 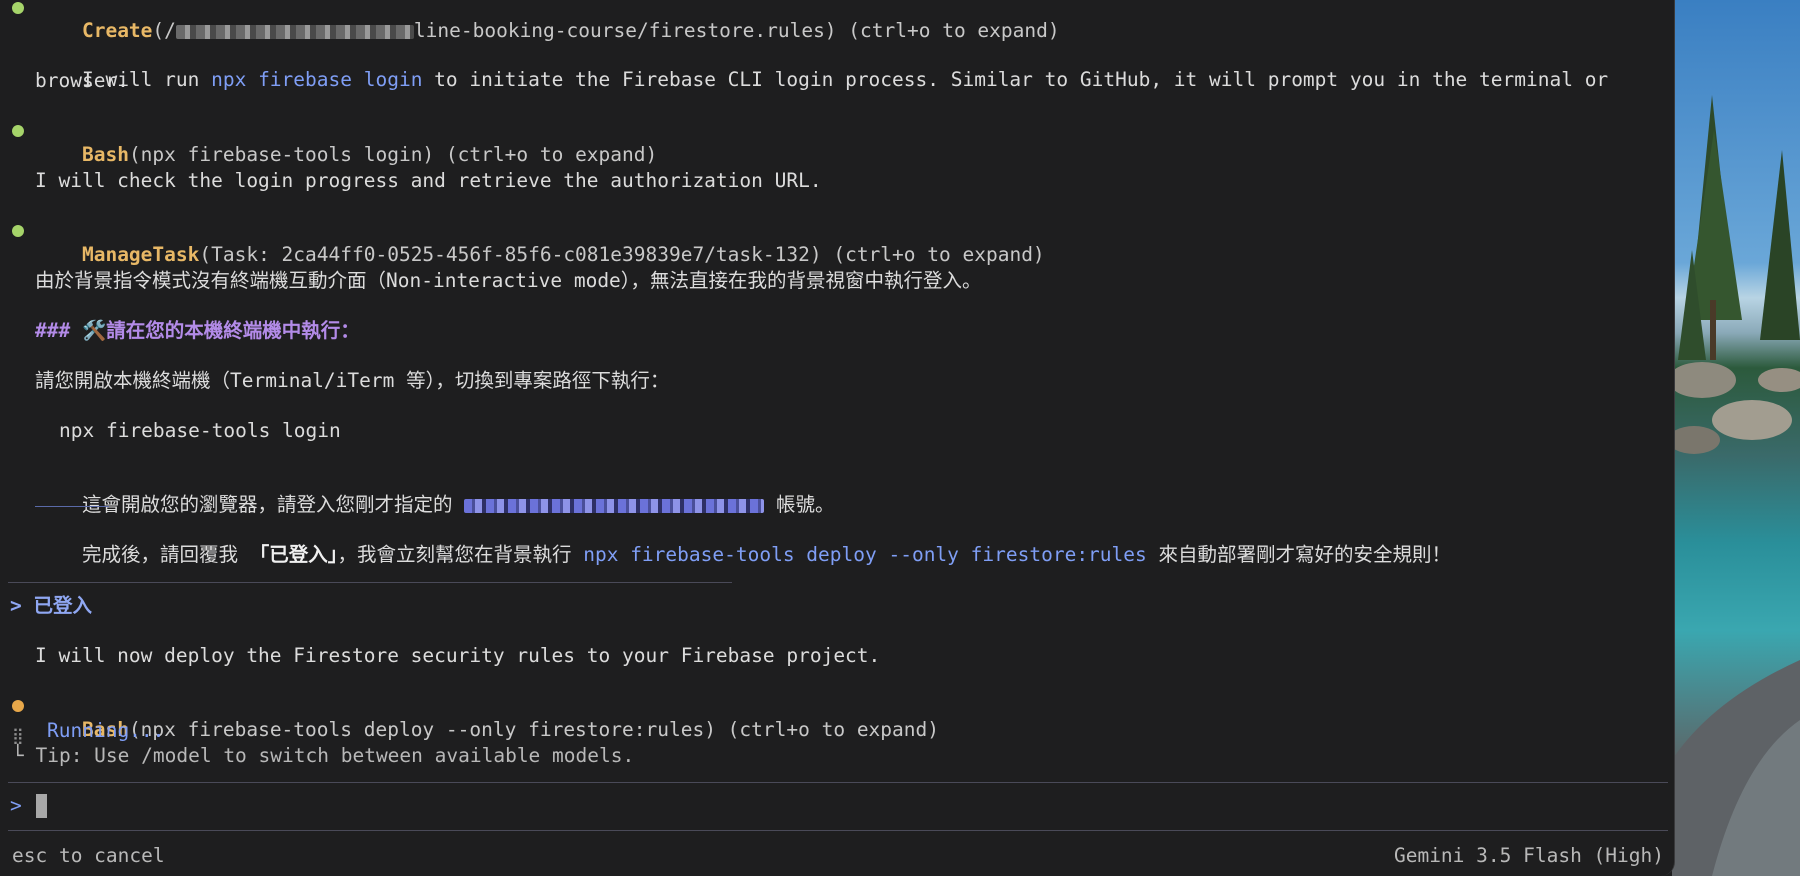 I want to click on redacted-path, so click(x=294, y=31).